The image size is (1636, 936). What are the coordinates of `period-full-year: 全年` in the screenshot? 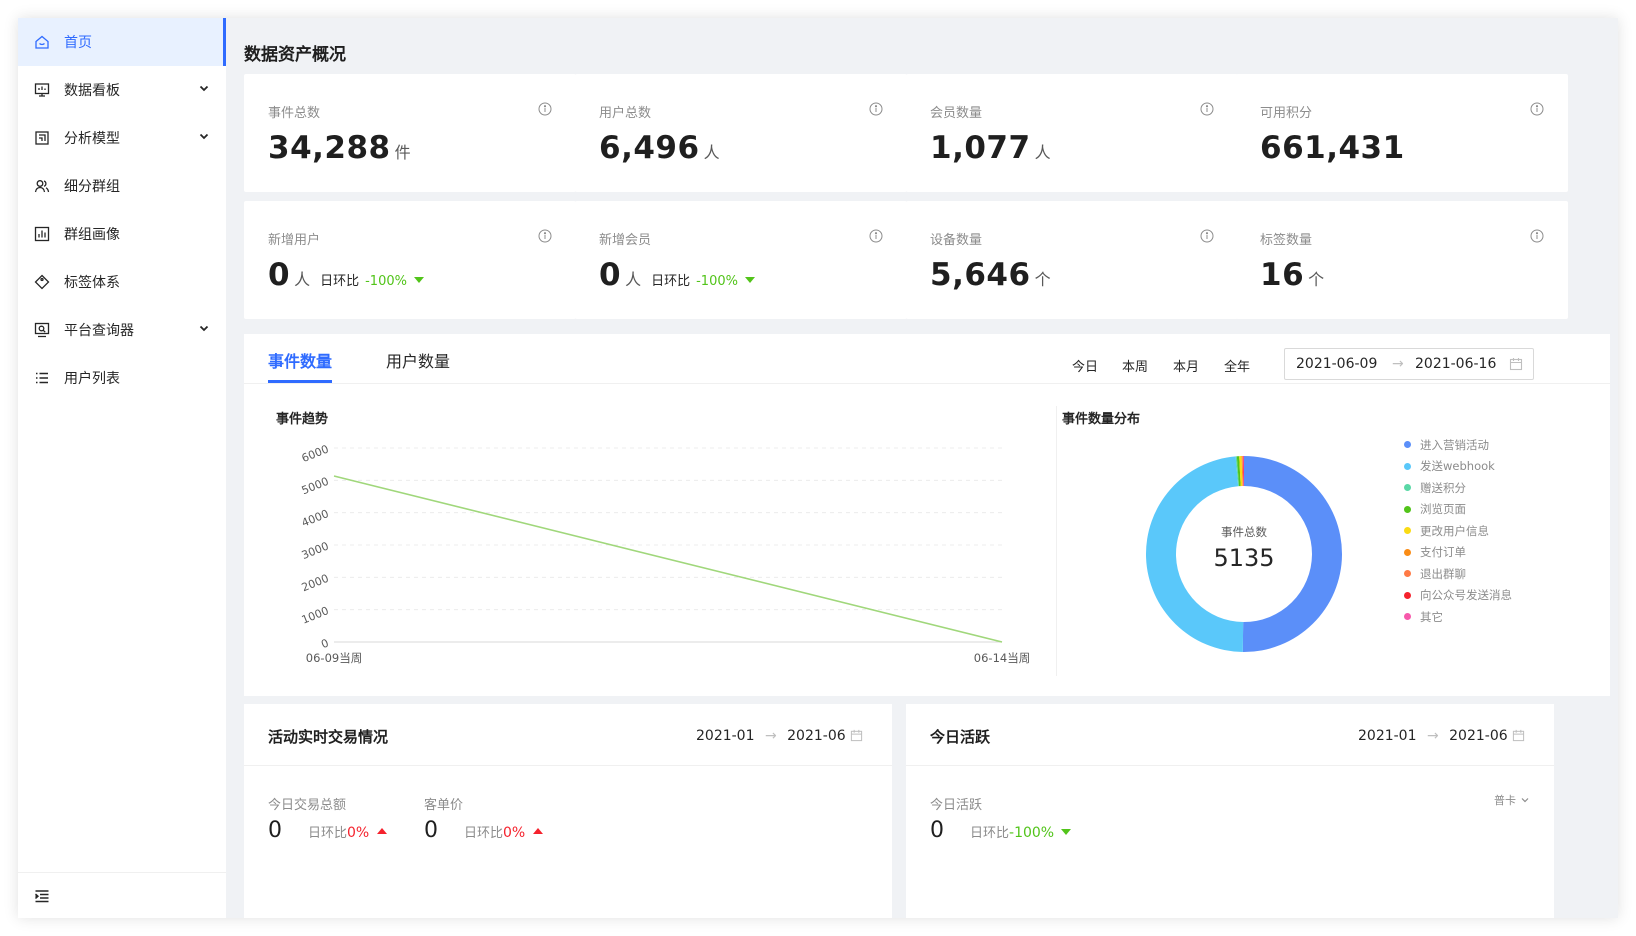 It's located at (1237, 365).